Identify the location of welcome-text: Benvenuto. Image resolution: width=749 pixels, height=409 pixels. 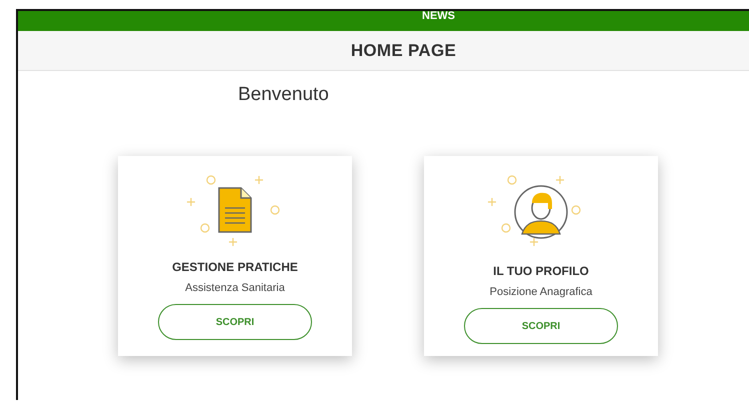
(283, 94).